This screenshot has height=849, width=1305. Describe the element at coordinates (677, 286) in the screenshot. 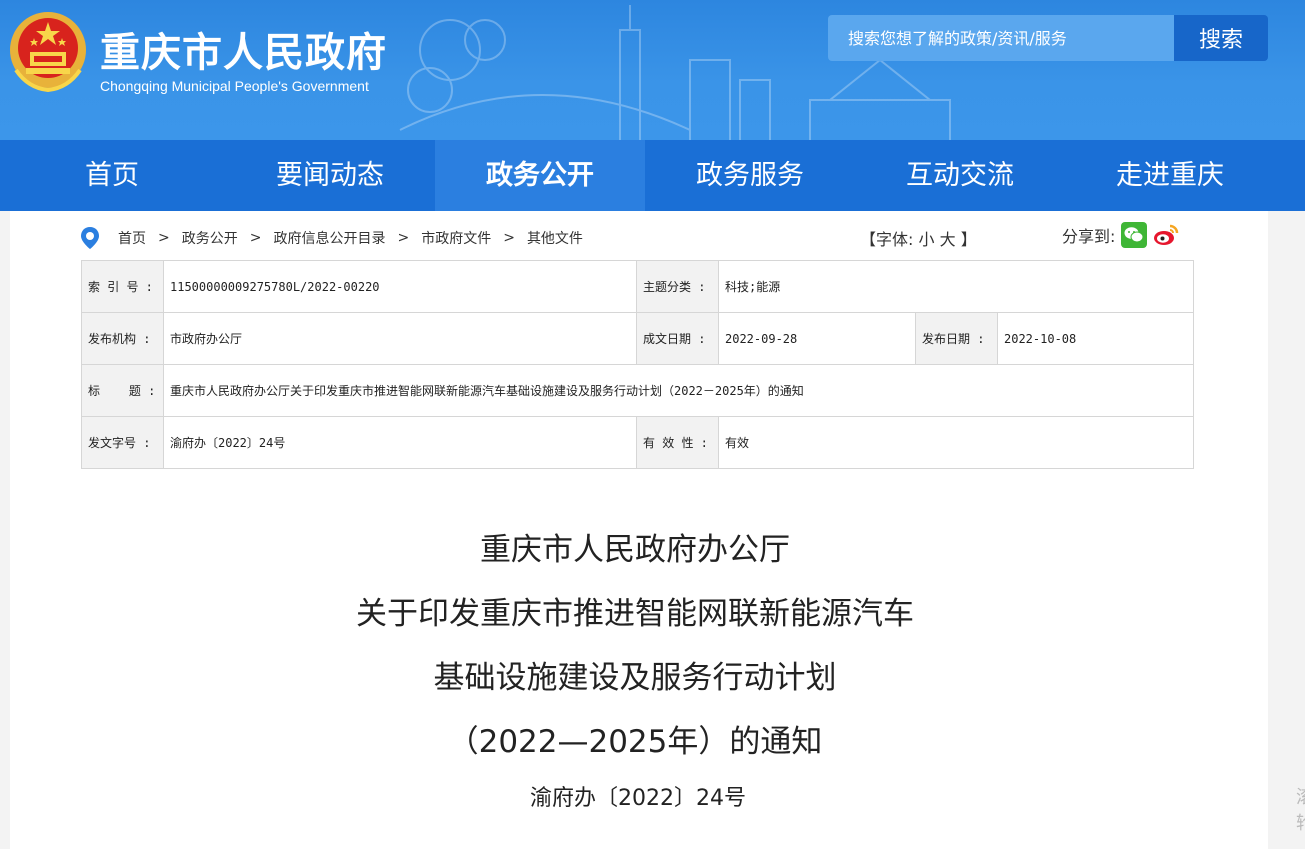

I see `topic-label: 主题分类 :` at that location.